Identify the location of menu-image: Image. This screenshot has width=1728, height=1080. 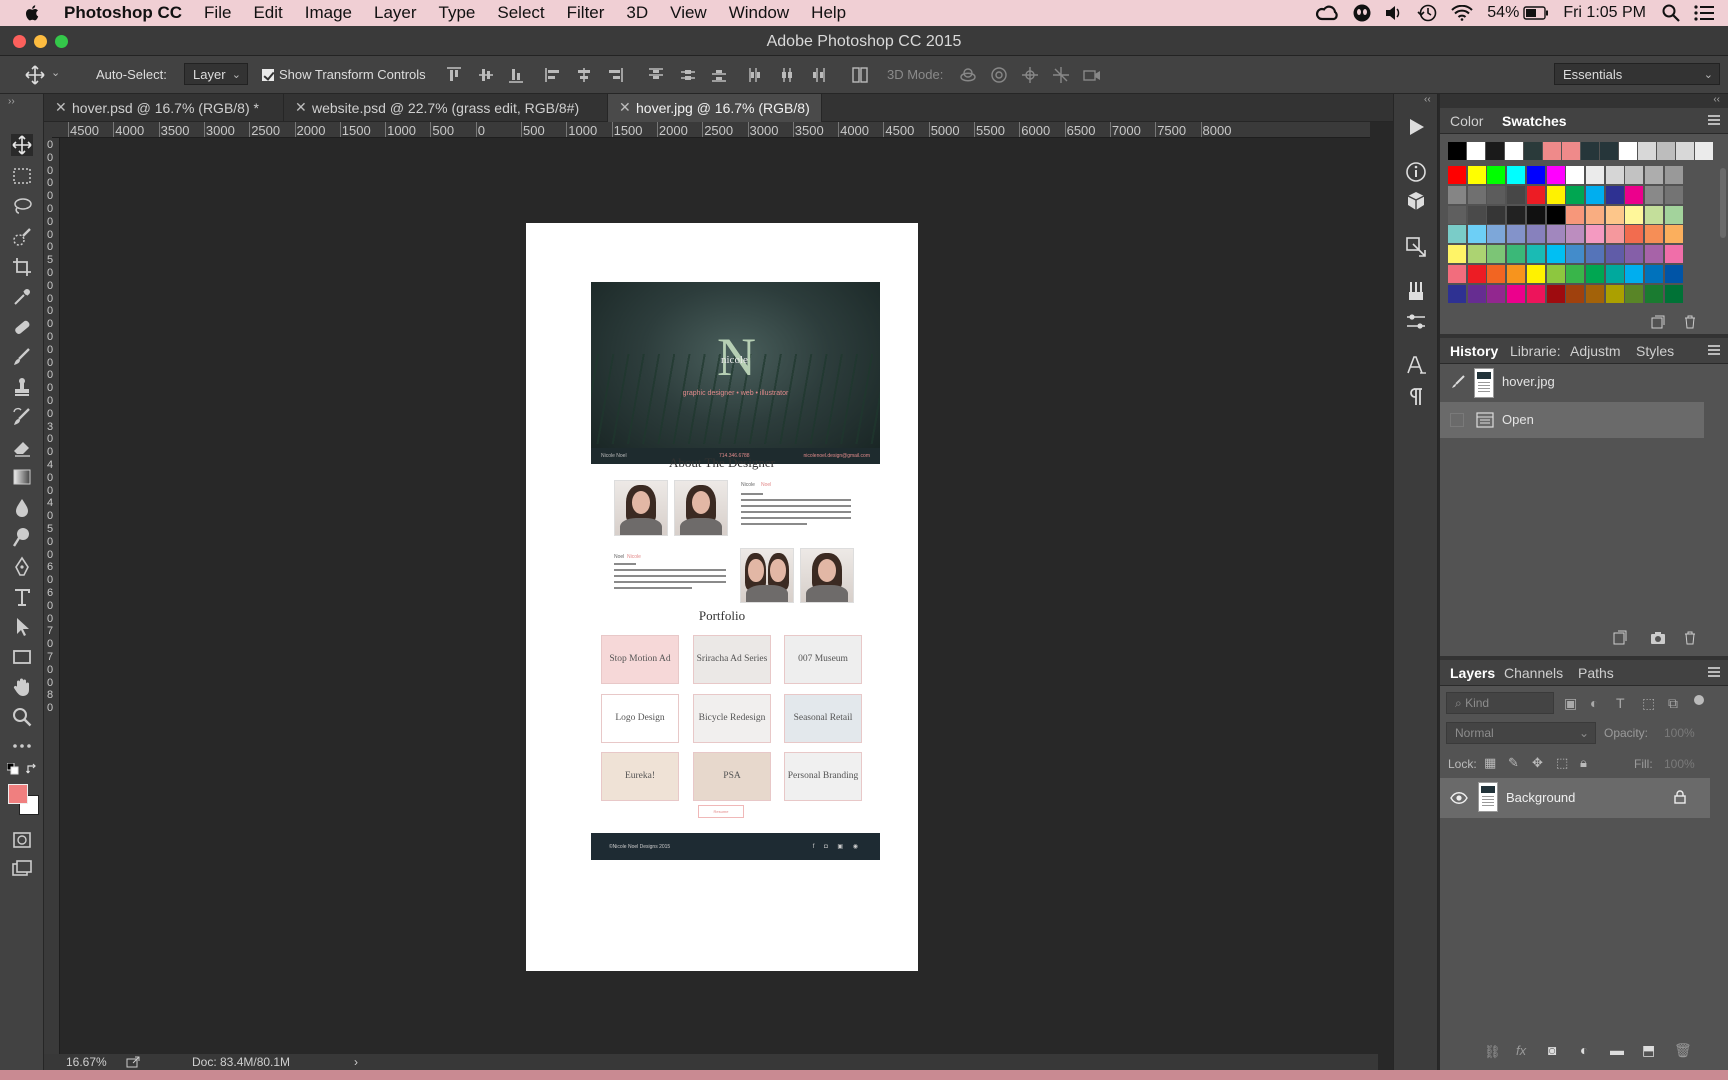
(328, 13).